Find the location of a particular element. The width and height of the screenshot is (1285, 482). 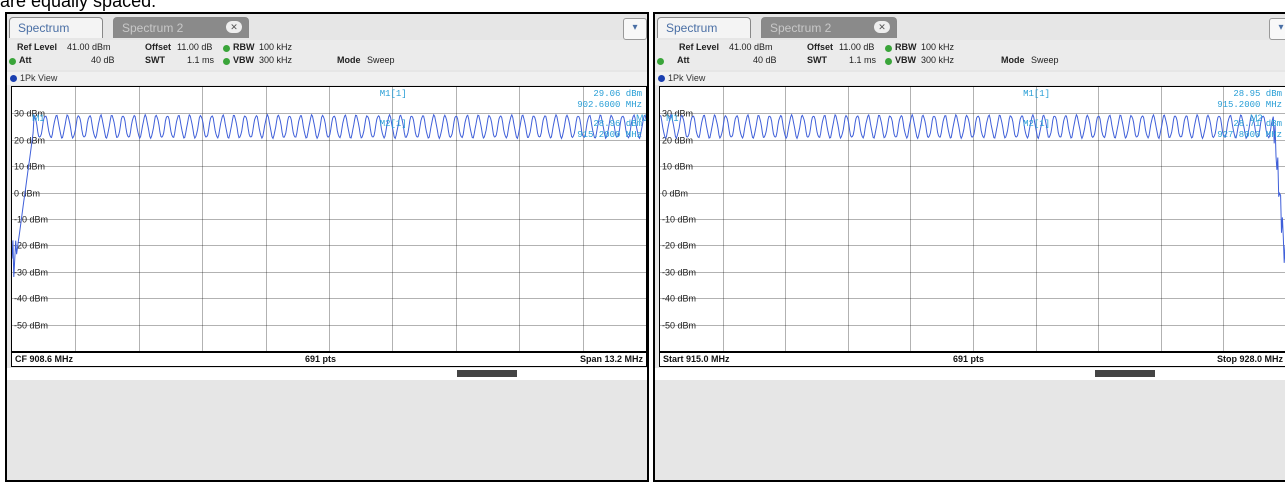

marker-1-level: 29.06 dBm is located at coordinates (617, 94).